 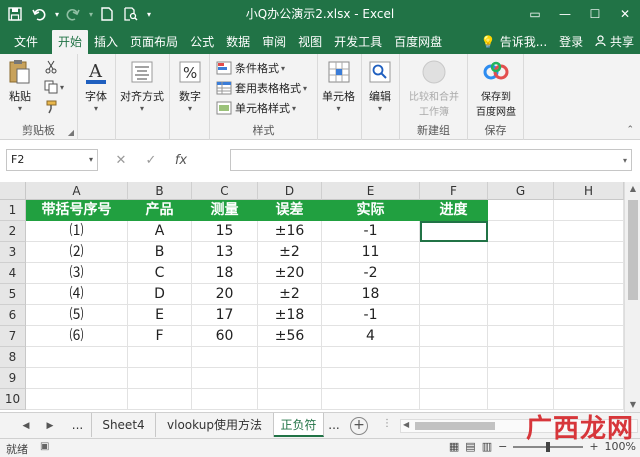 What do you see at coordinates (521, 294) in the screenshot?
I see `cell-g5` at bounding box center [521, 294].